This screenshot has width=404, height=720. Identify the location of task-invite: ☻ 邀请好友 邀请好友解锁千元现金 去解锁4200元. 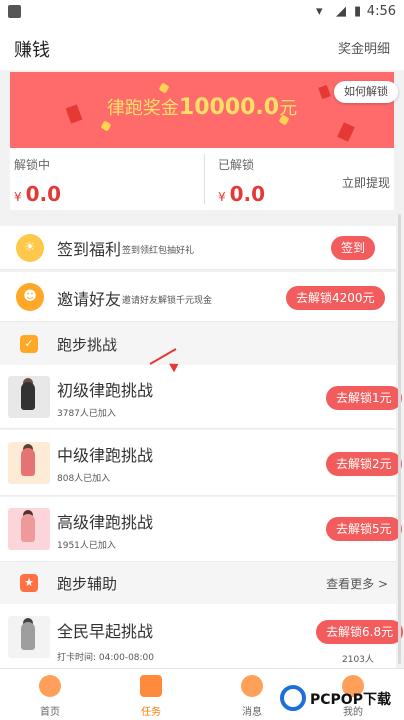
(198, 297).